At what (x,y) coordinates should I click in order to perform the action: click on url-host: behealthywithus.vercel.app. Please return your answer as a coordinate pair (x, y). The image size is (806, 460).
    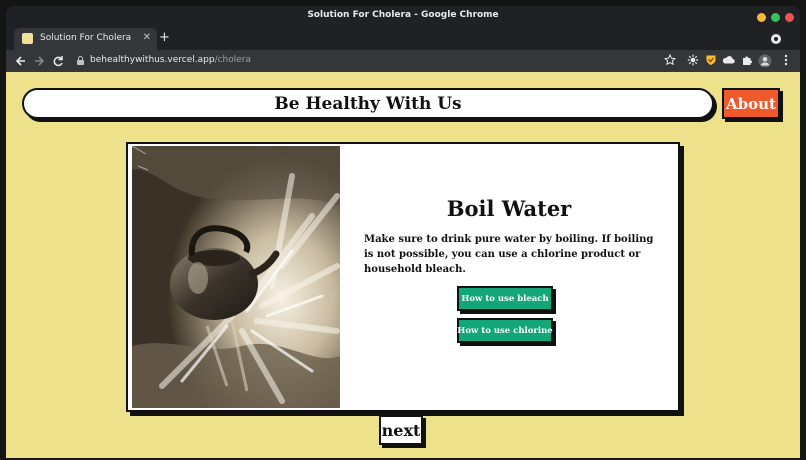
    Looking at the image, I should click on (152, 60).